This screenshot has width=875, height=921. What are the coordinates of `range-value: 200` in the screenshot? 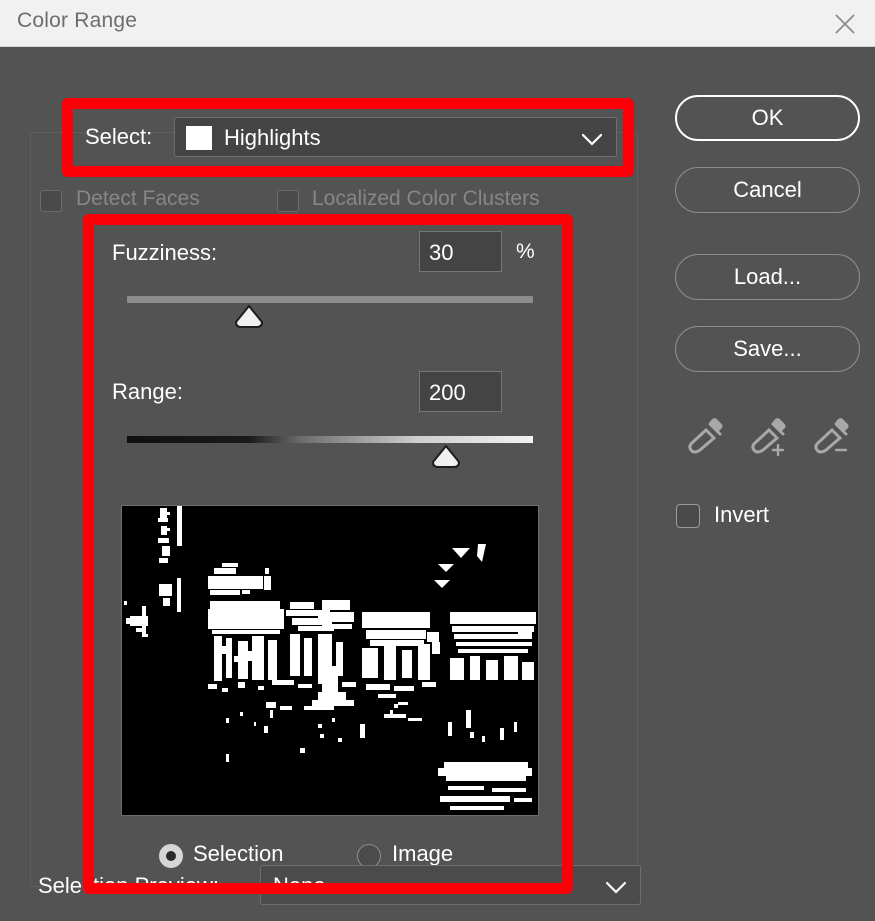 It's located at (447, 392).